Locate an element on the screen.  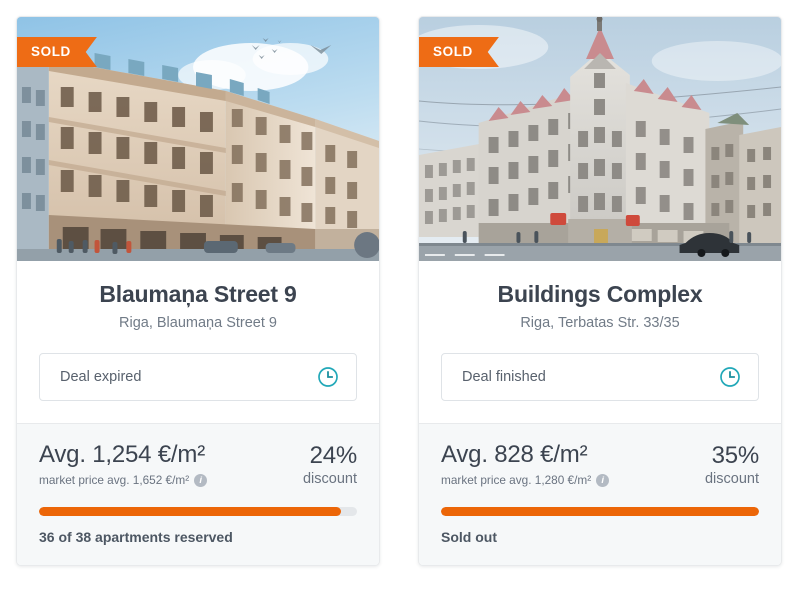
discount-block: 24% discount is located at coordinates (330, 465).